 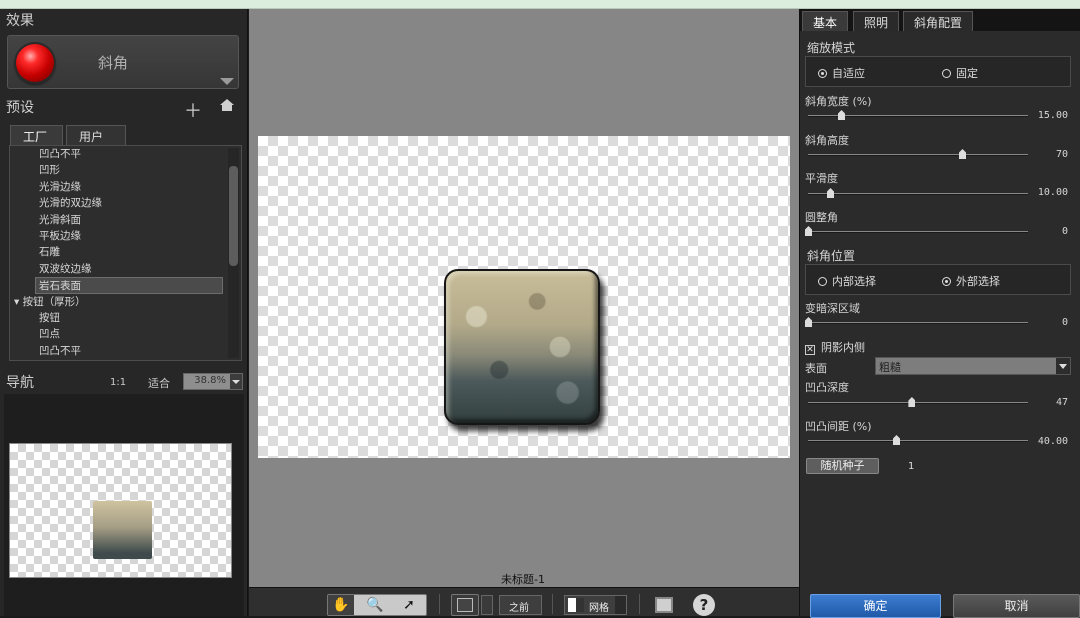 I want to click on add-preset-button: ＋, so click(x=193, y=110).